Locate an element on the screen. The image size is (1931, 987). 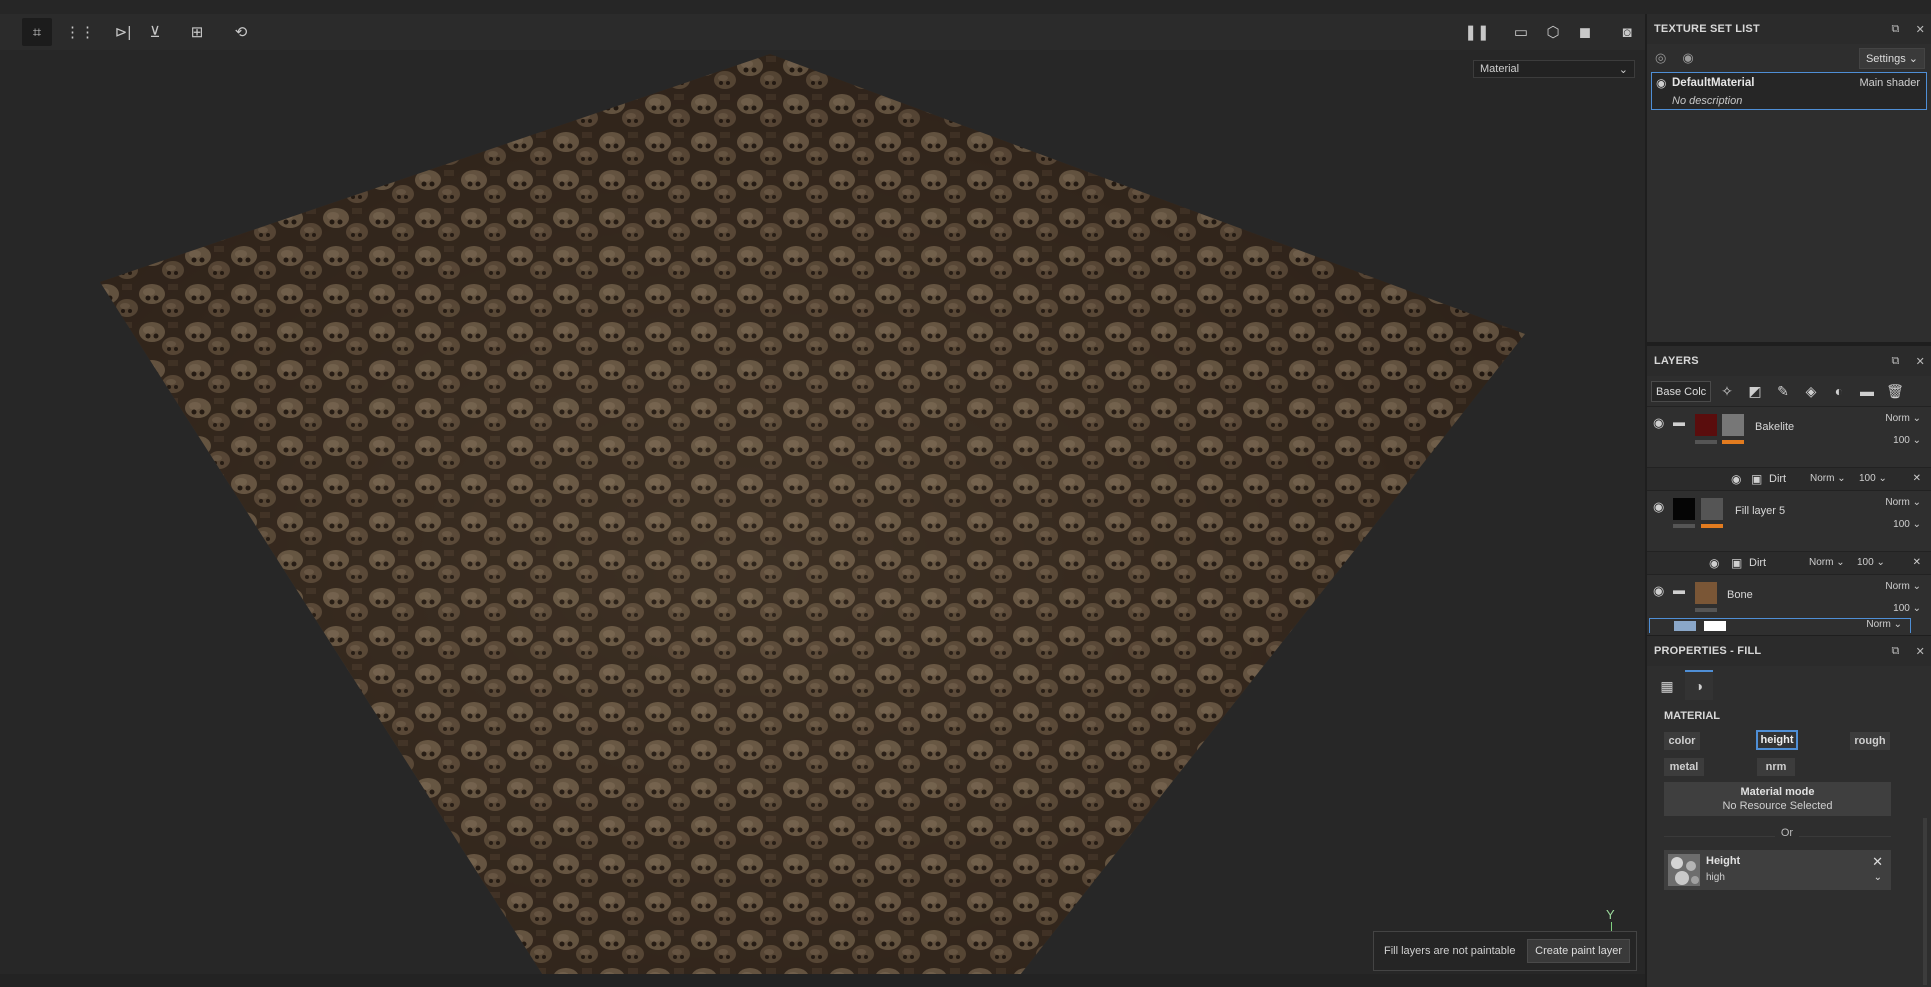
height-resource-slot: Height high ✕ ⌄ is located at coordinates (1777, 870).